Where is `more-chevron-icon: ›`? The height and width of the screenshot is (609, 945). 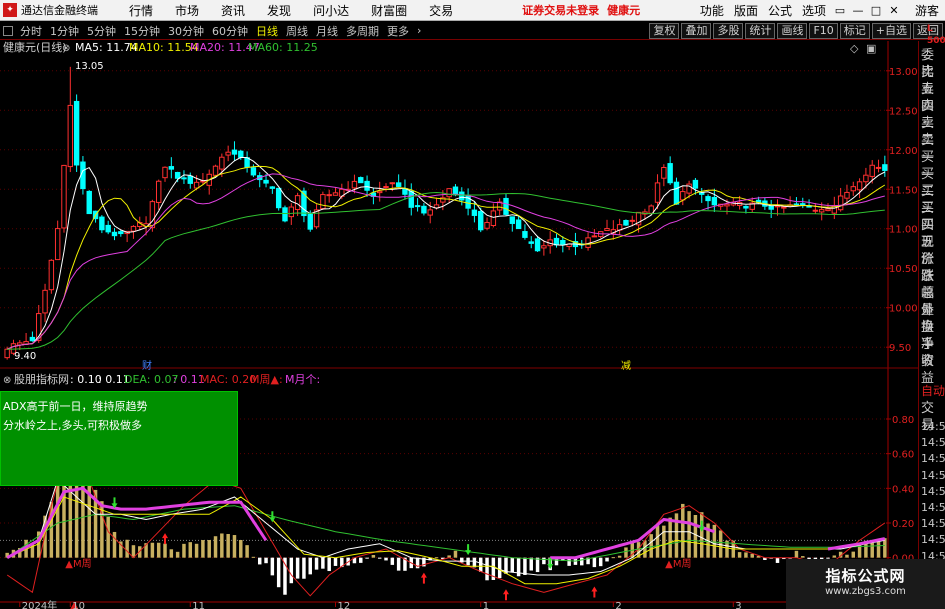
more-chevron-icon: › is located at coordinates (419, 30).